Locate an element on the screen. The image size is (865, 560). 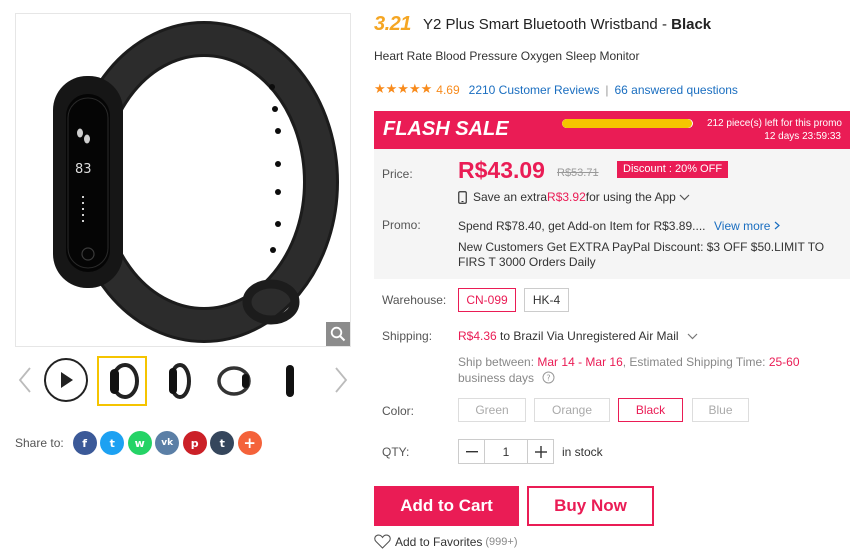
flash-sale-title: FLASH SALE is located at coordinates (446, 129).